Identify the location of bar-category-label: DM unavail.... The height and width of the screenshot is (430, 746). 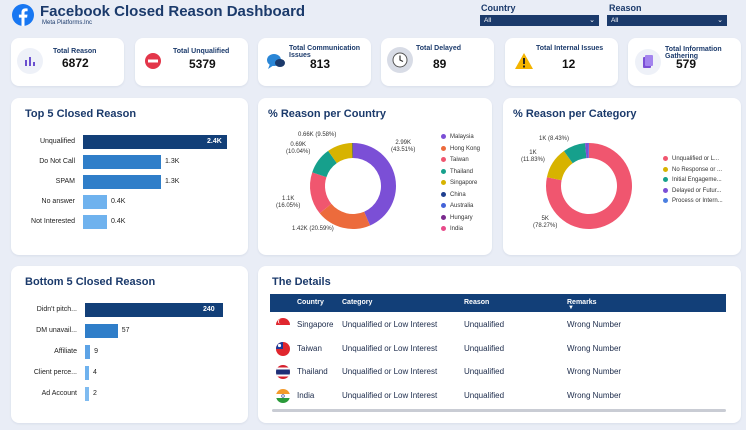
(56, 330).